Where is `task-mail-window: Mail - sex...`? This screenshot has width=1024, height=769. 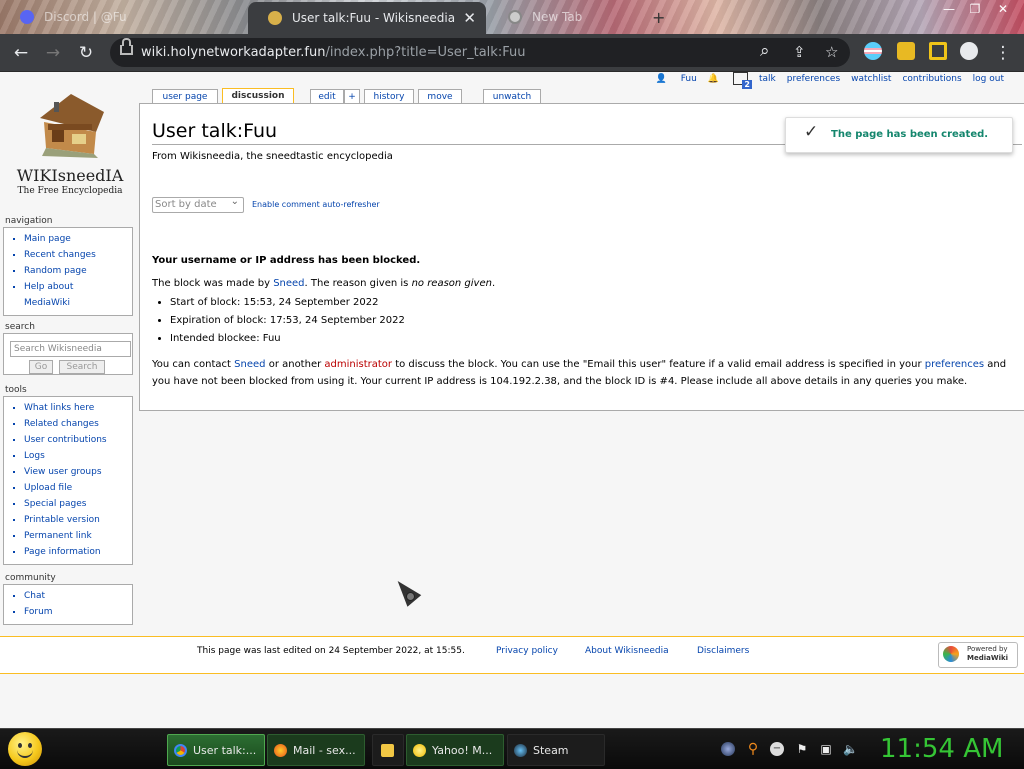
task-mail-window: Mail - sex... is located at coordinates (316, 750).